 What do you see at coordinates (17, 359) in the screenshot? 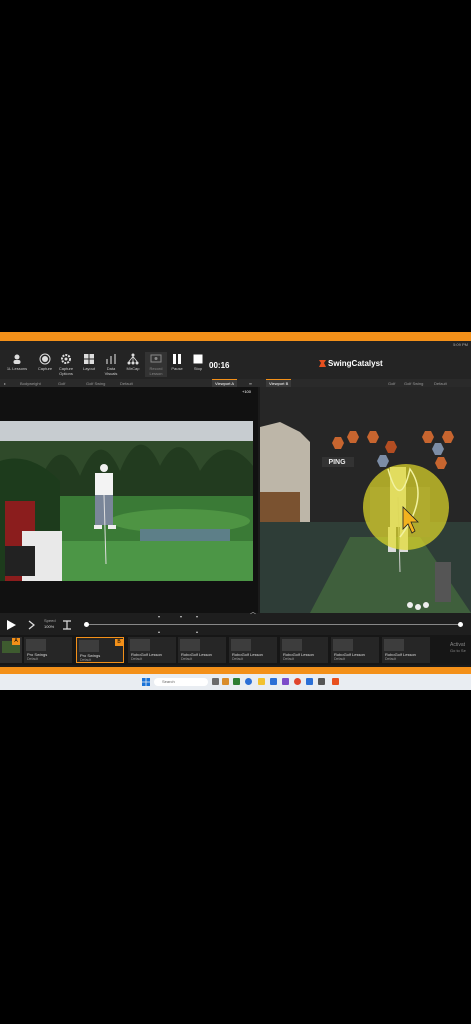
I see `person-icon` at bounding box center [17, 359].